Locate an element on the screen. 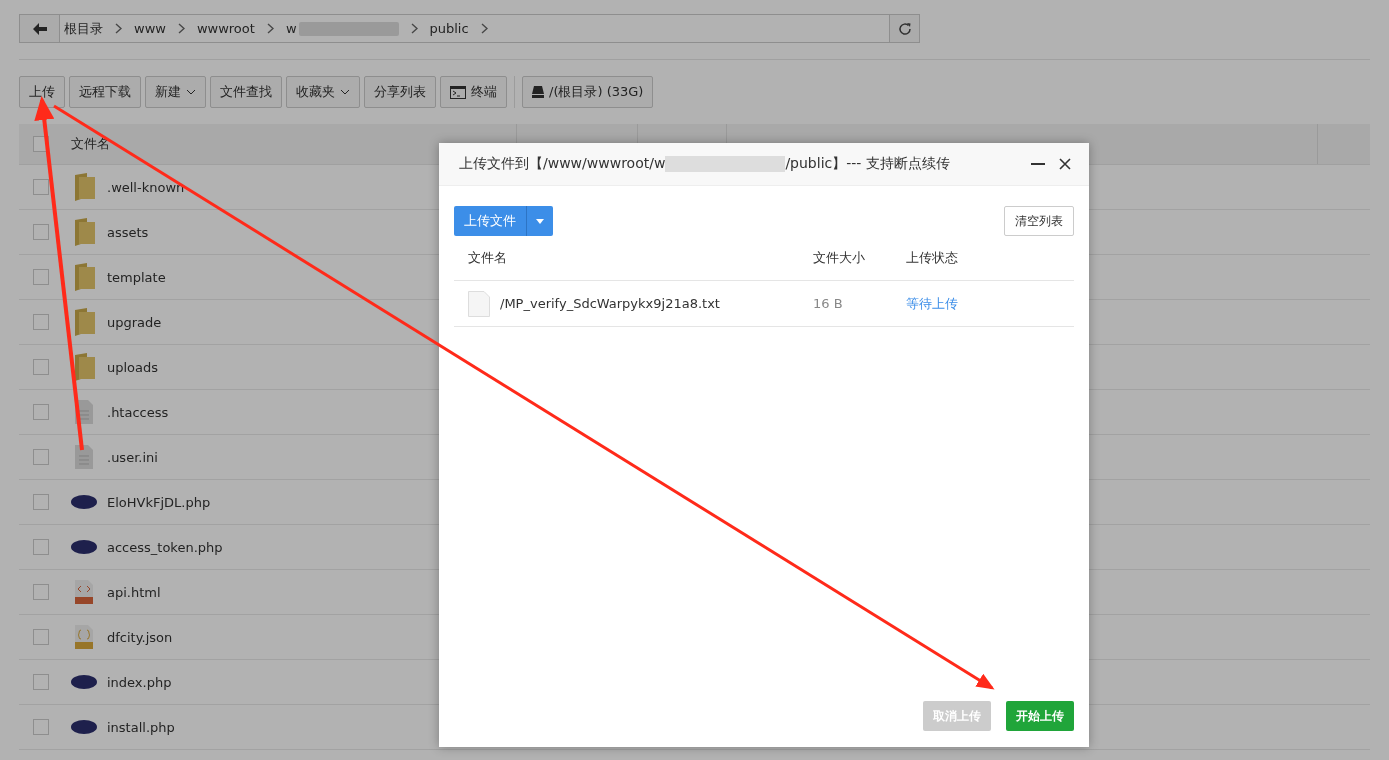 This screenshot has height=760, width=1389. breadcrumb-item: public is located at coordinates (449, 28).